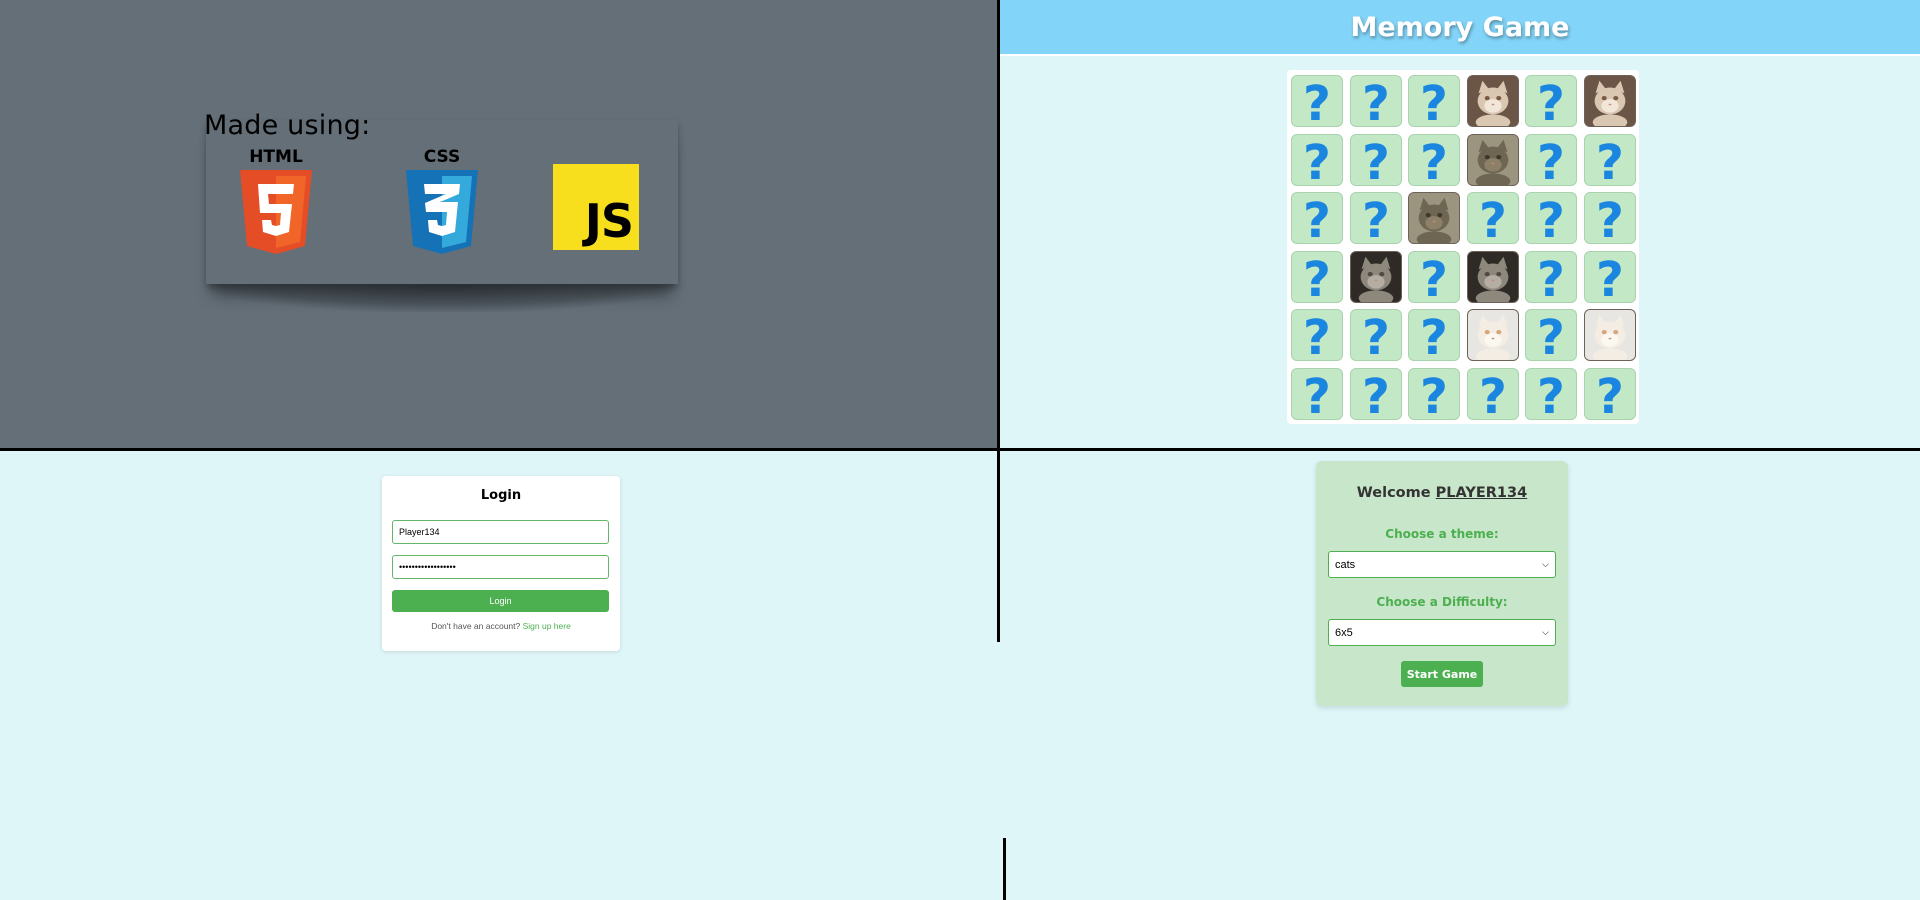  I want to click on cat-tabby-icon, so click(1492, 276).